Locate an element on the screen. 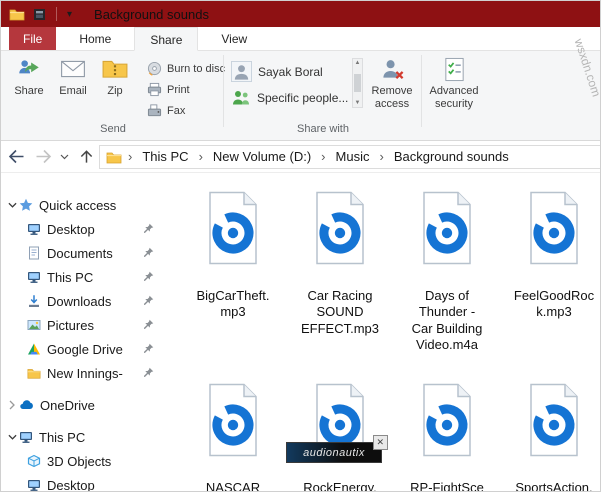  file-item-days-of-thunder: Days of Thunder - Car Building Video.m4a is located at coordinates (447, 272).